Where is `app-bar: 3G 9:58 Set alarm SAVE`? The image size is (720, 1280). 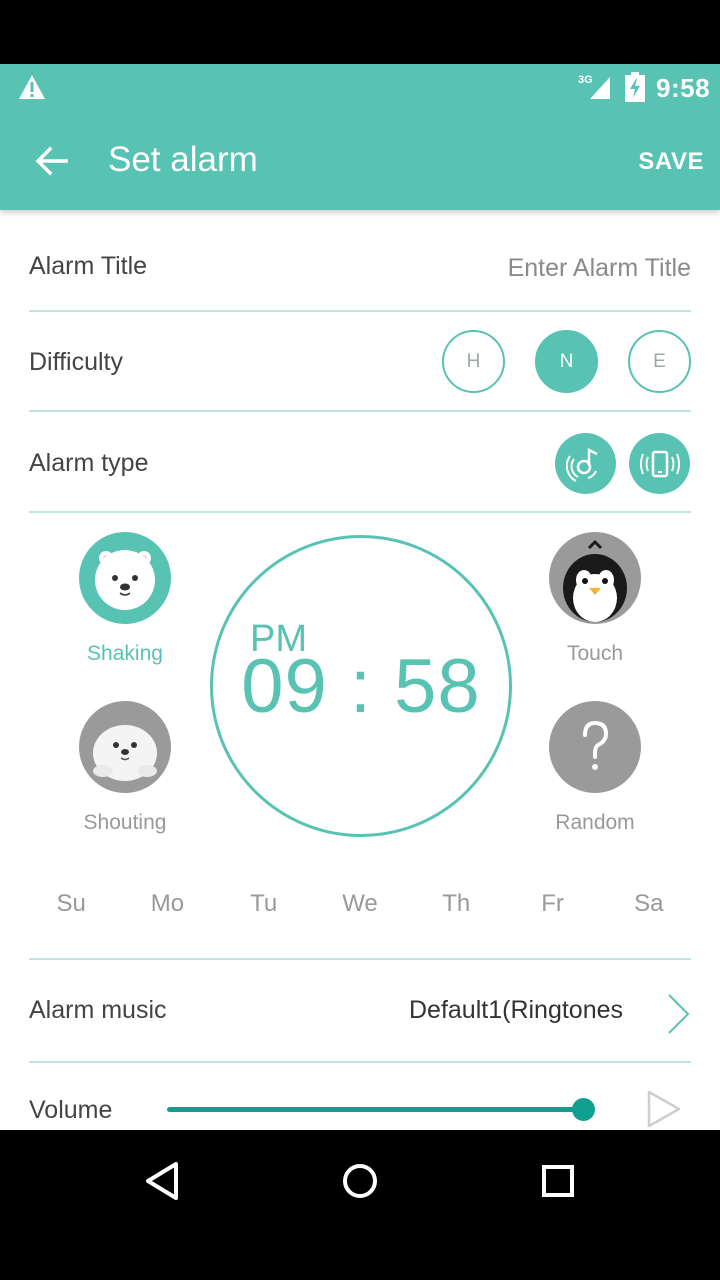
app-bar: 3G 9:58 Set alarm SAVE is located at coordinates (360, 137).